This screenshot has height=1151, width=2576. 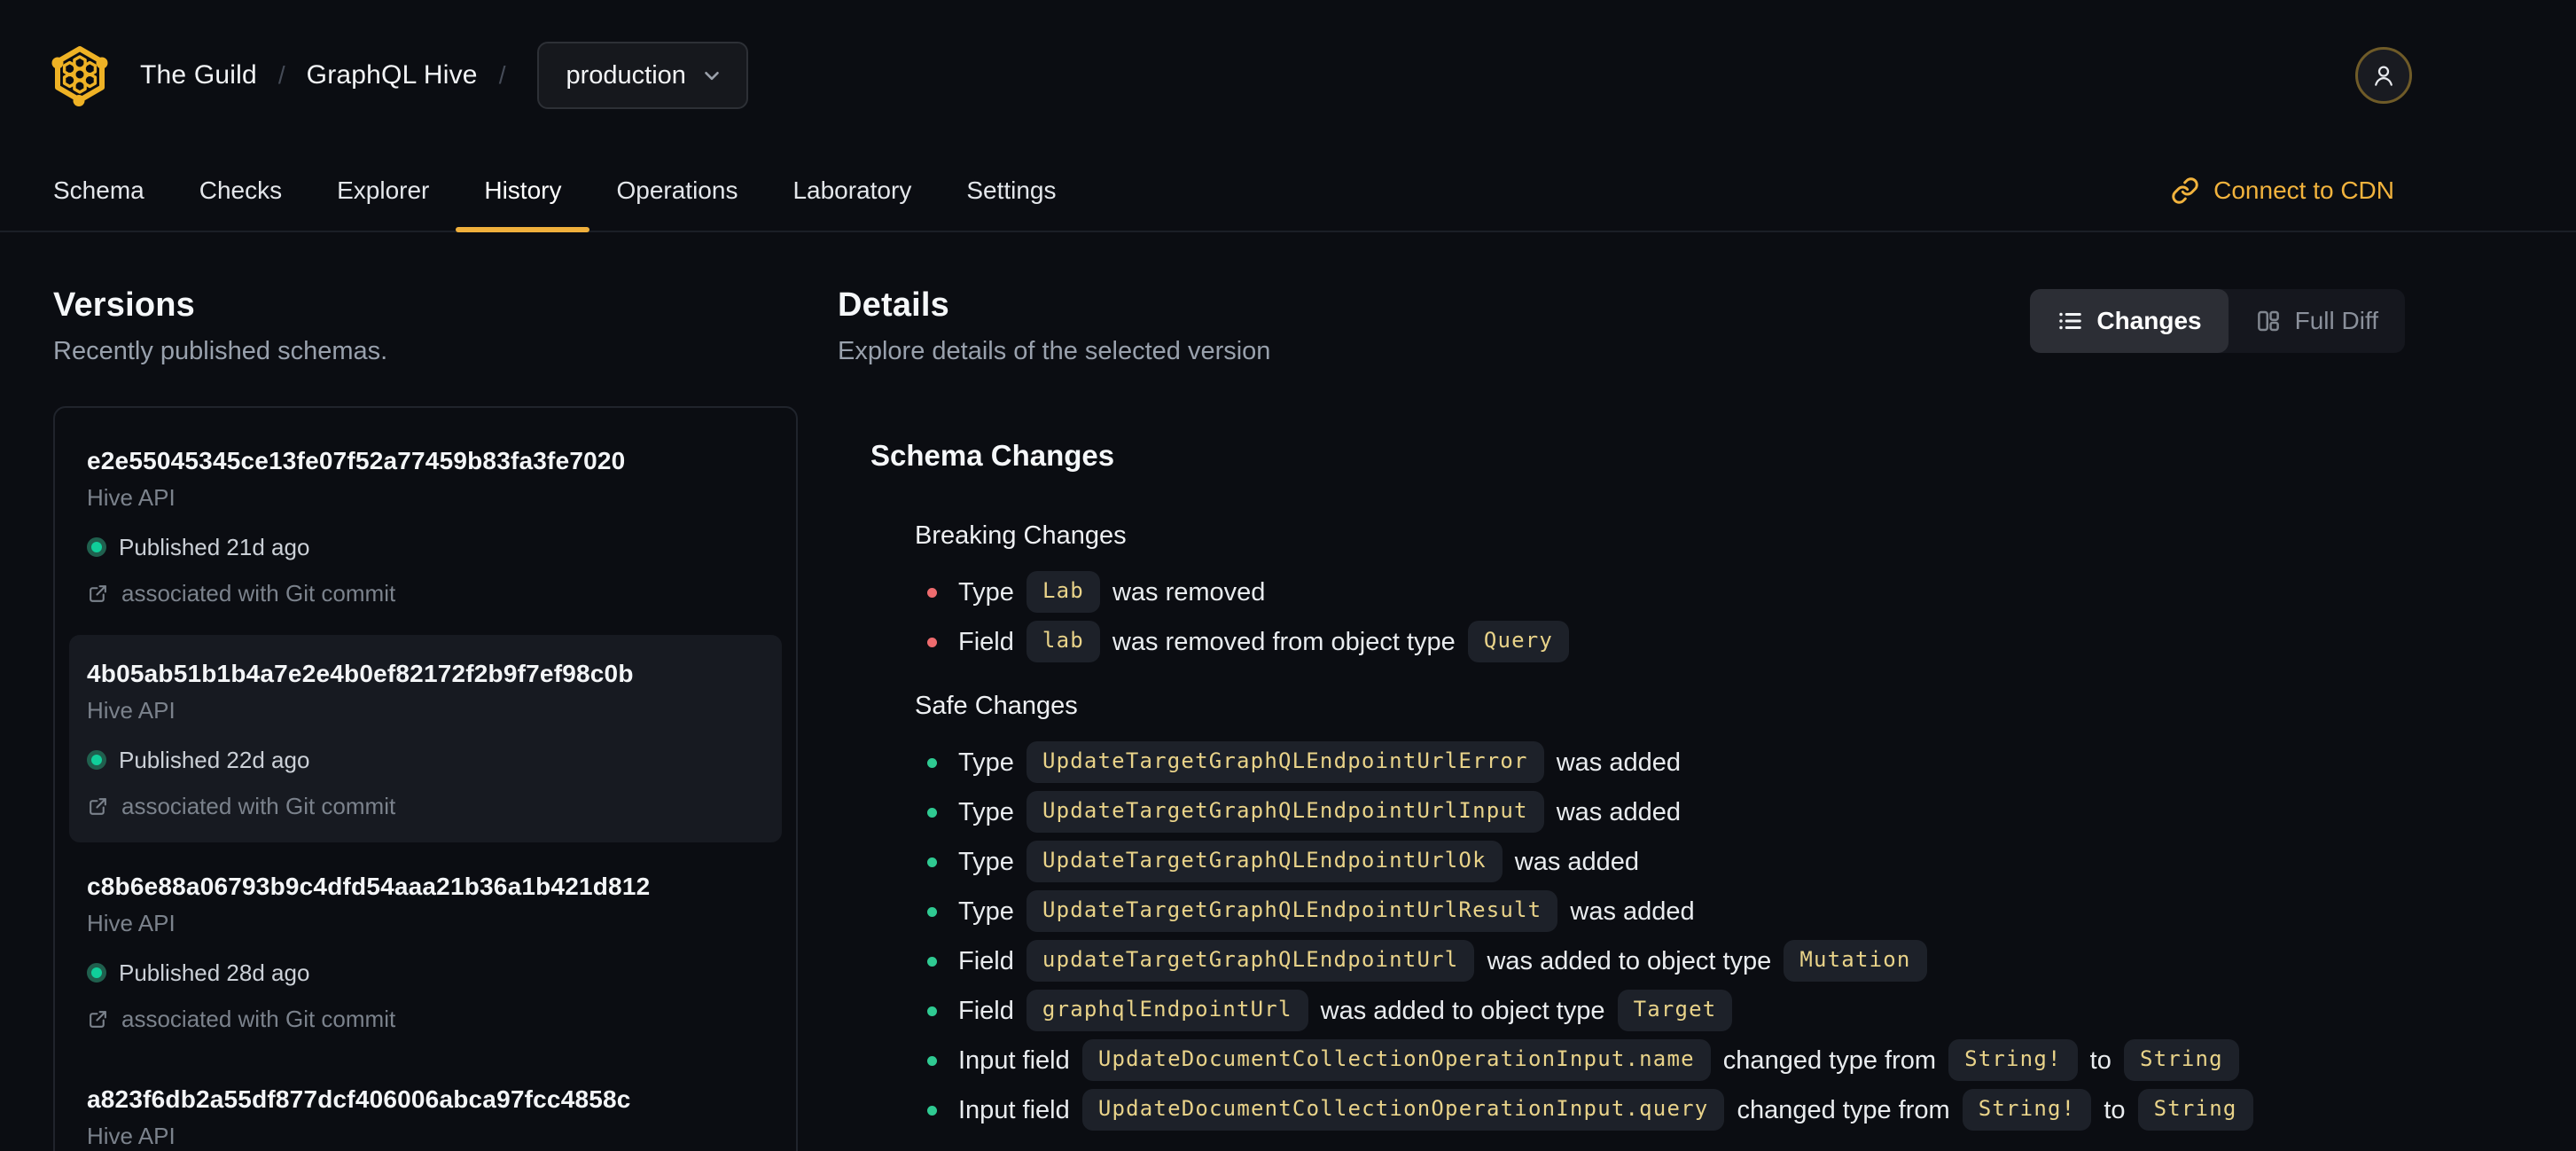 I want to click on code-chip: Lab, so click(x=1063, y=591).